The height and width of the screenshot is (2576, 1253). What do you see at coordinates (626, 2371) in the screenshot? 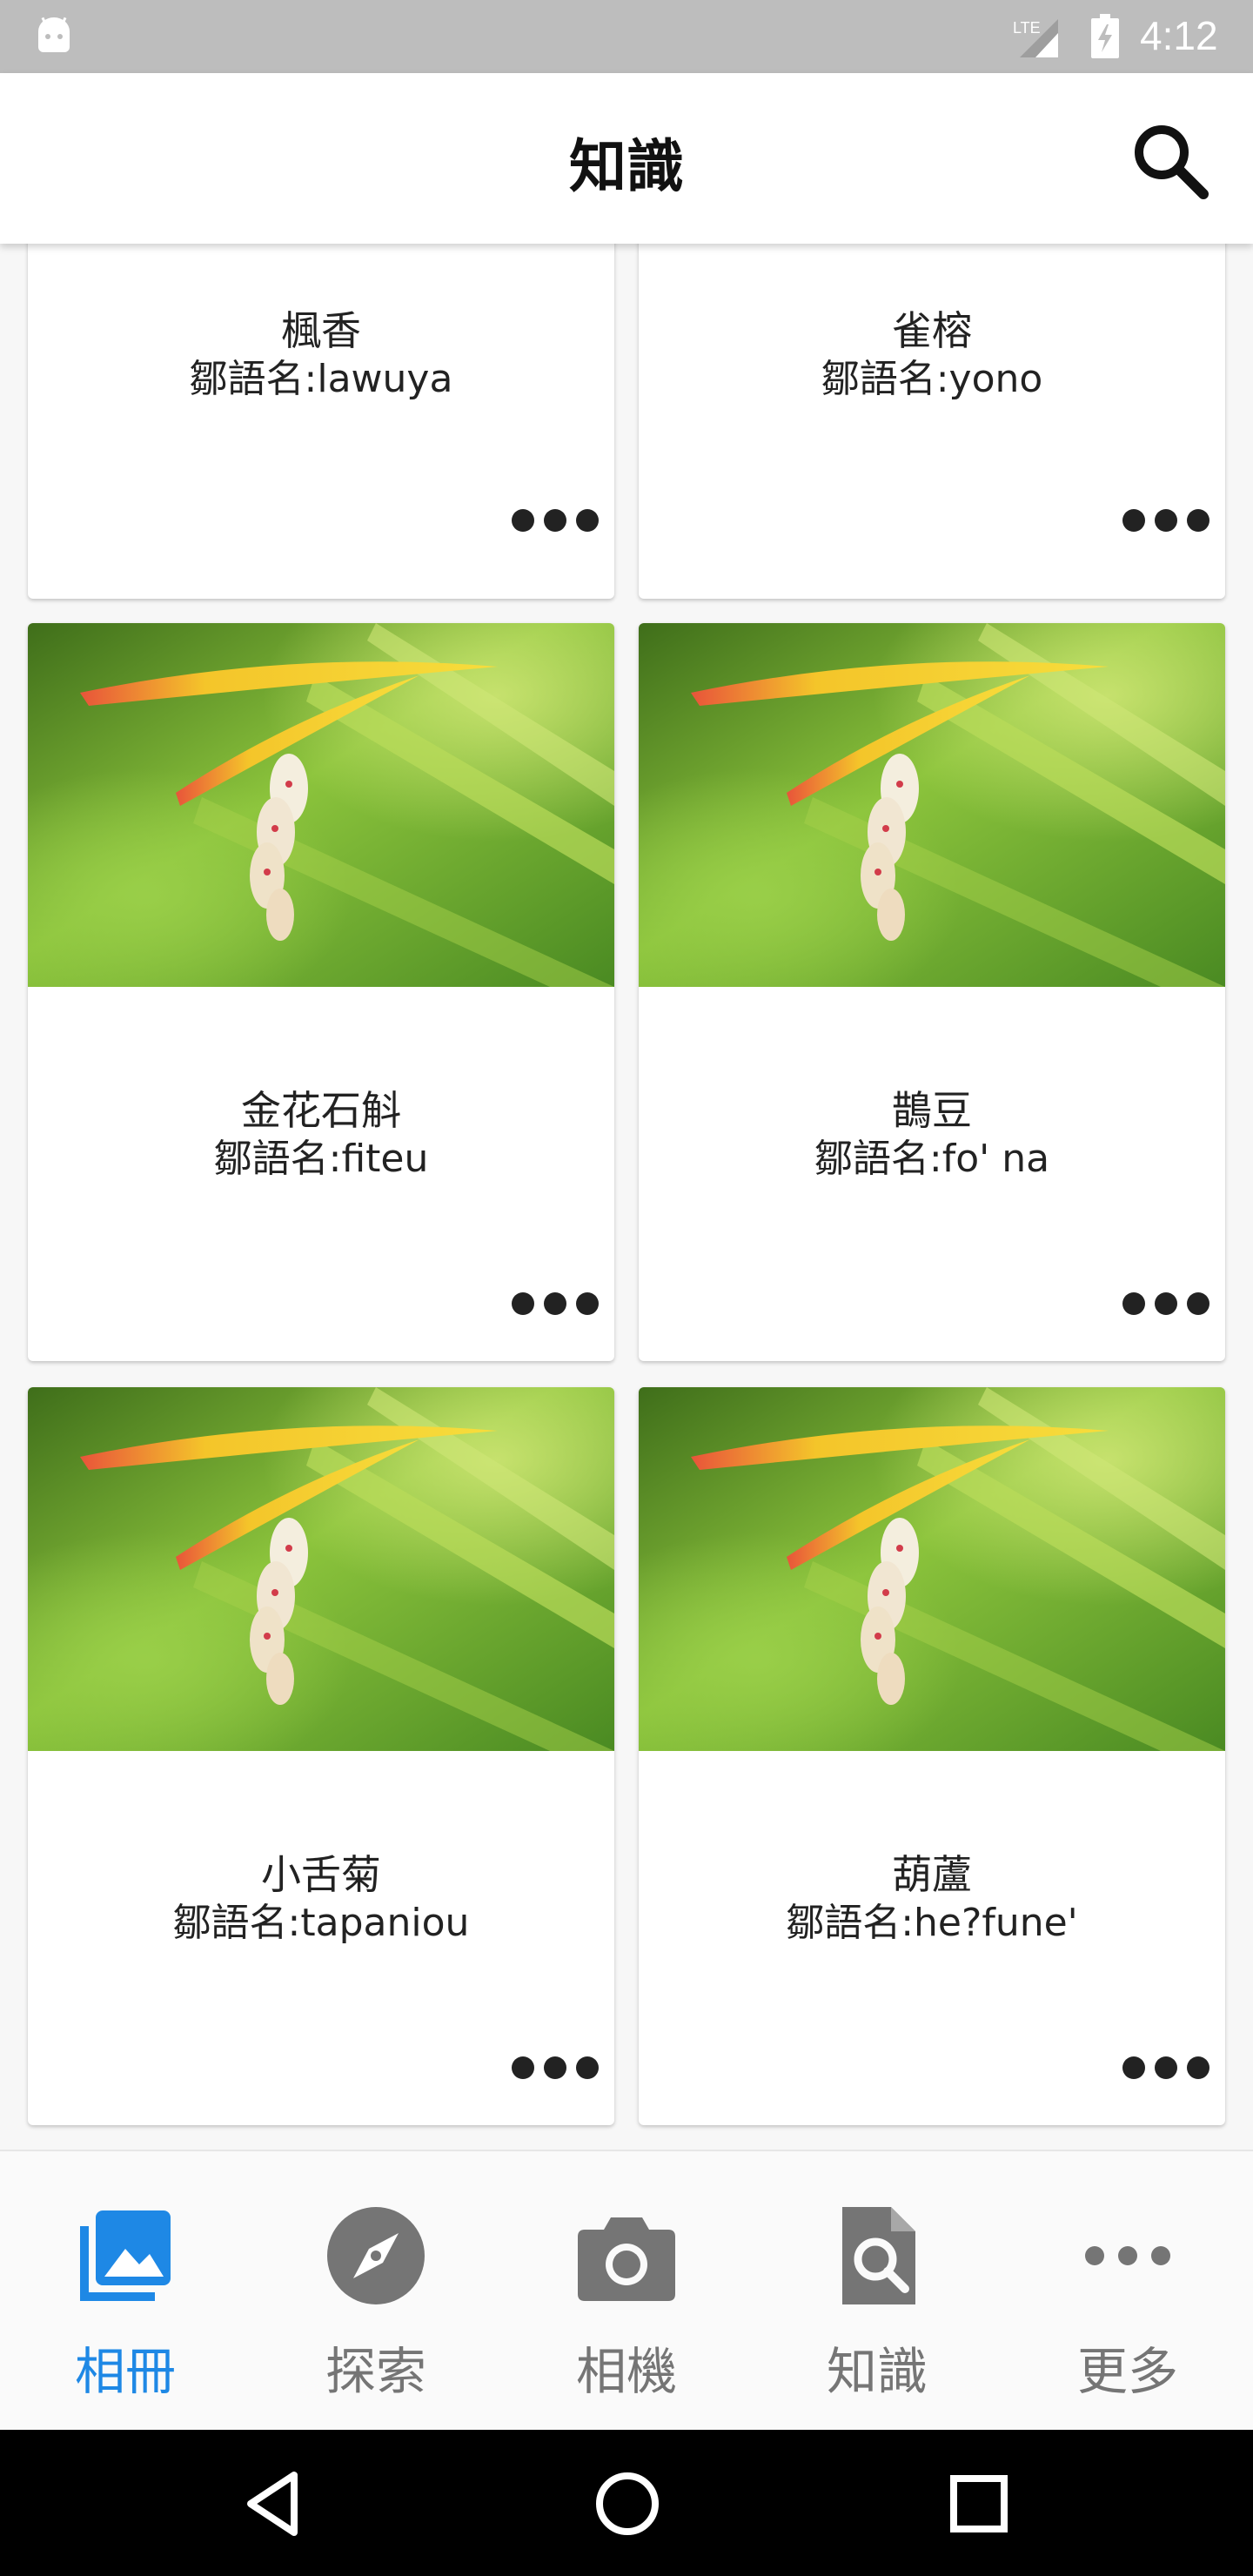
I see `nav-label: 相機` at bounding box center [626, 2371].